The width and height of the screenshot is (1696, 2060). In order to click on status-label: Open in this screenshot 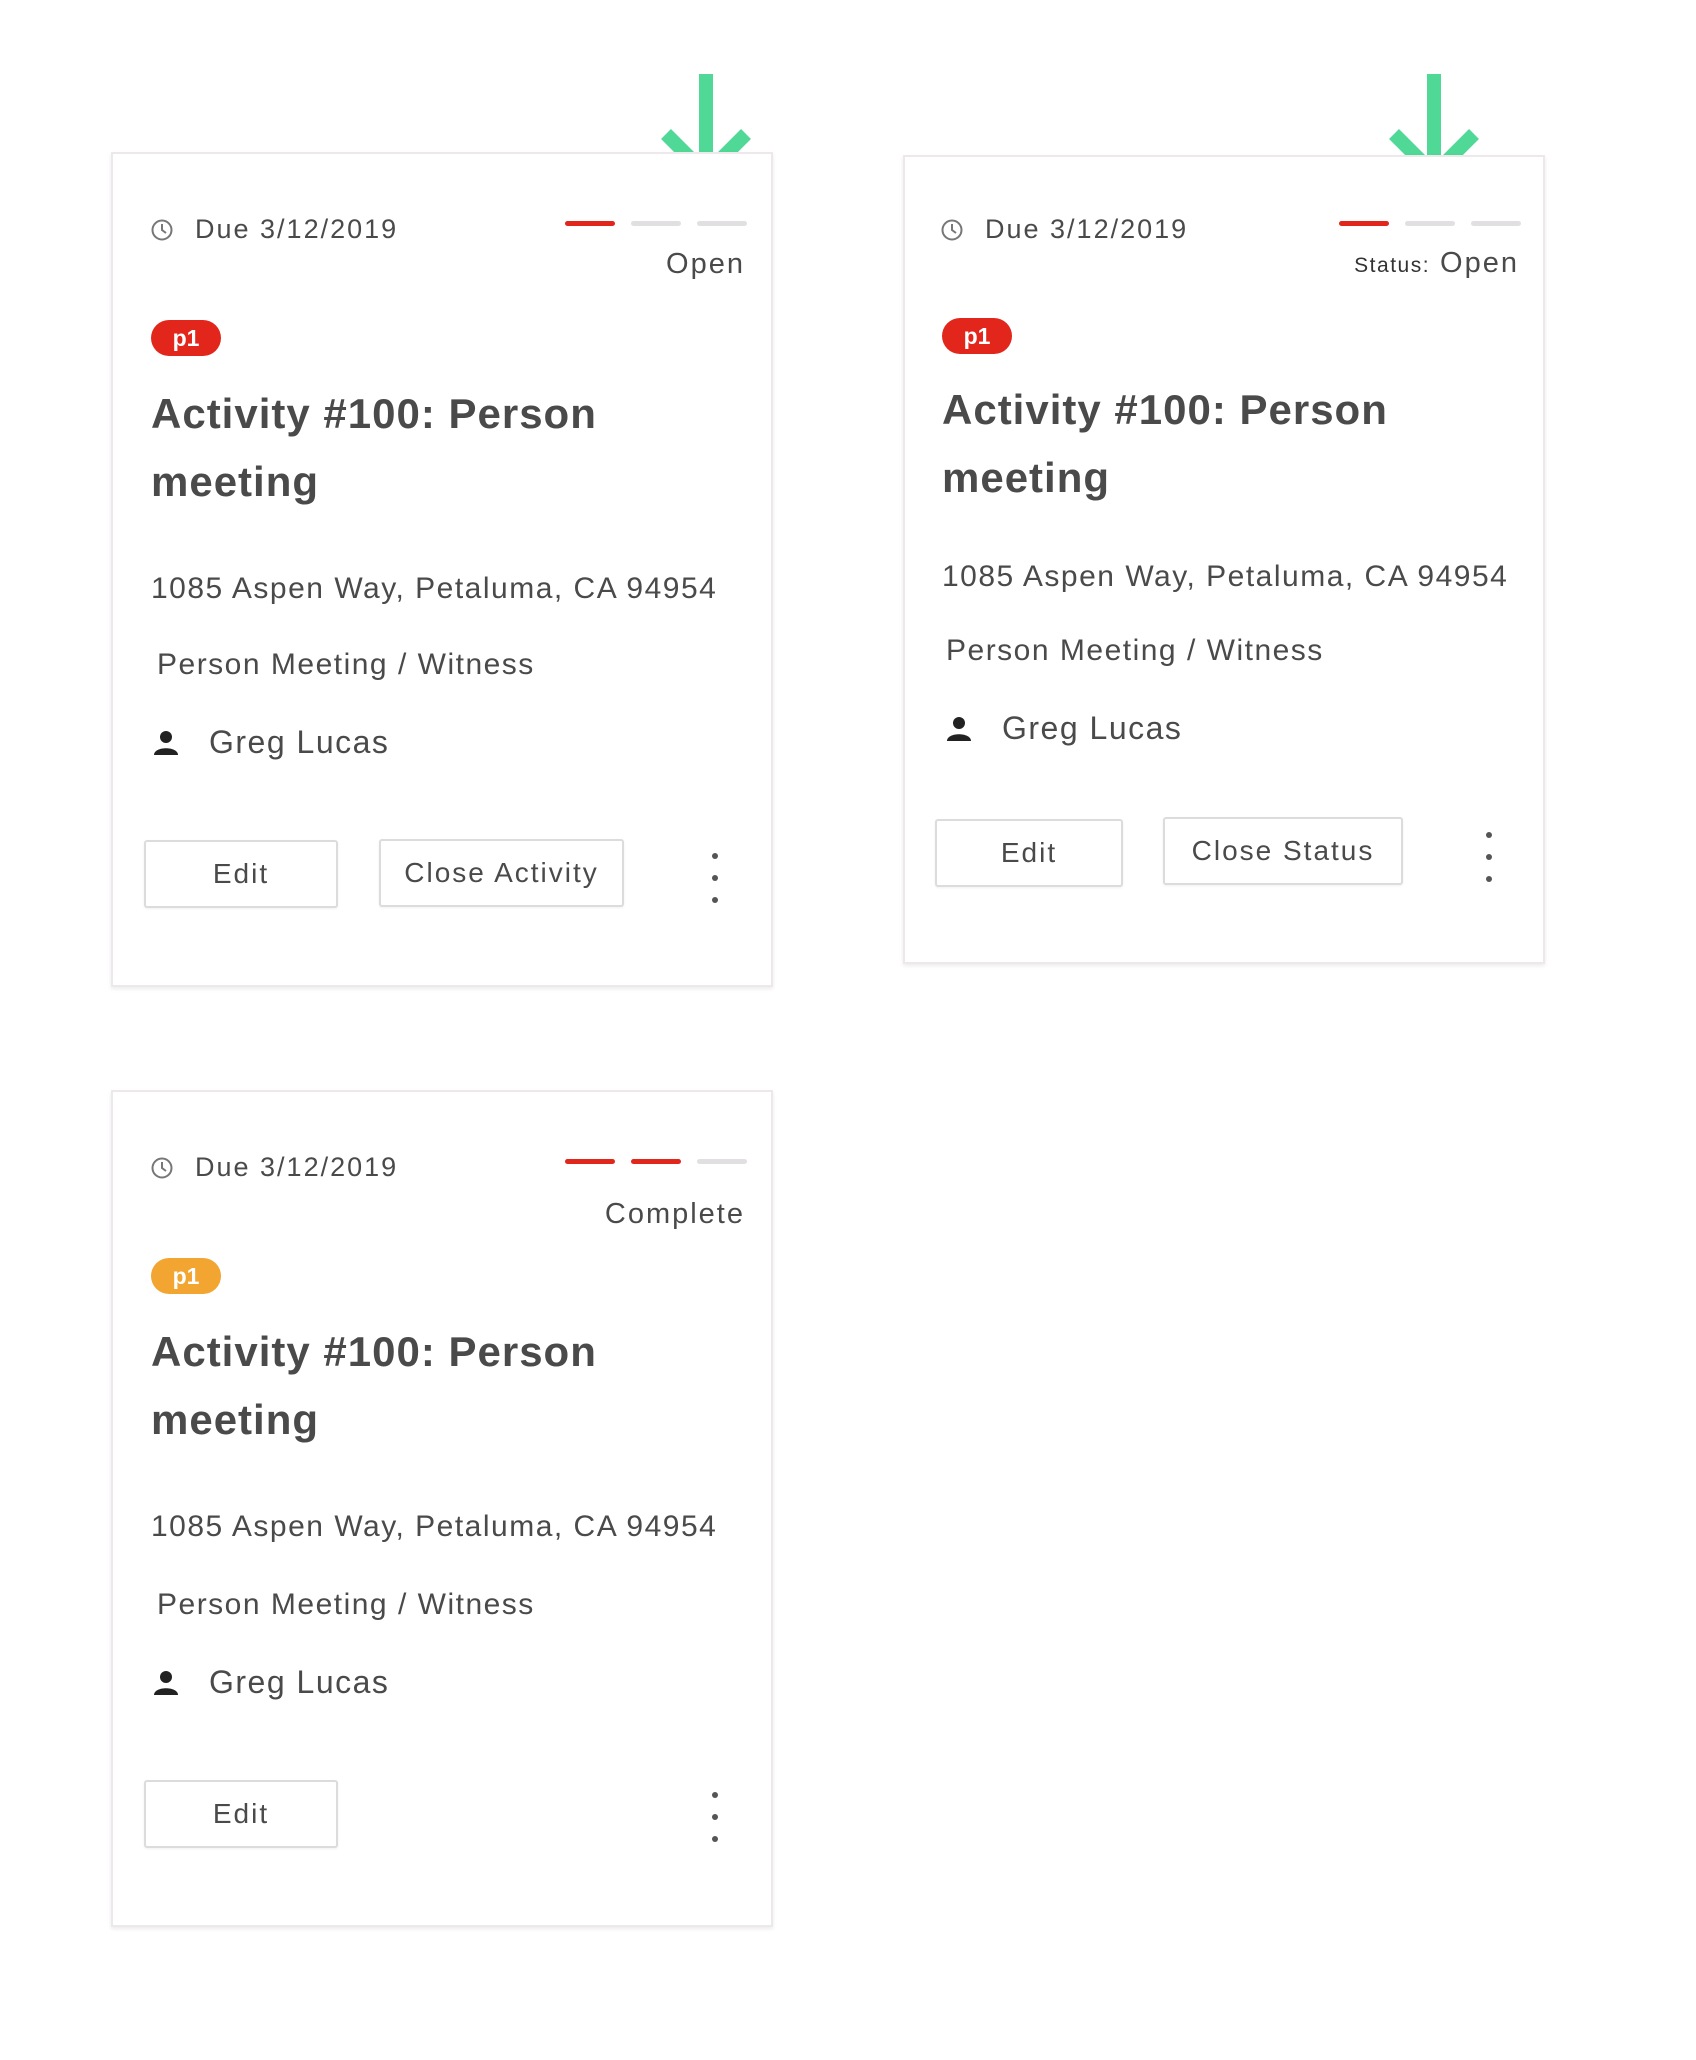, I will do `click(705, 264)`.